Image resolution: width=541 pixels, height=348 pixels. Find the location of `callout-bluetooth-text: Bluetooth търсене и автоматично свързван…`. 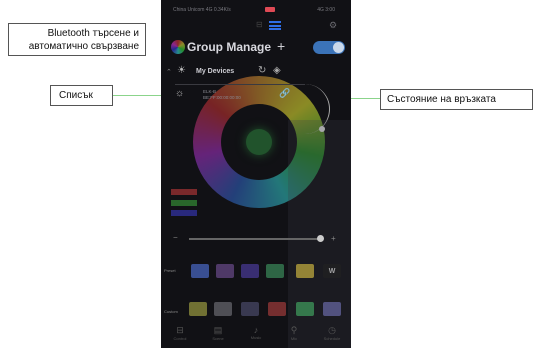

callout-bluetooth-text: Bluetooth търсене и автоматично свързван… is located at coordinates (83, 39).